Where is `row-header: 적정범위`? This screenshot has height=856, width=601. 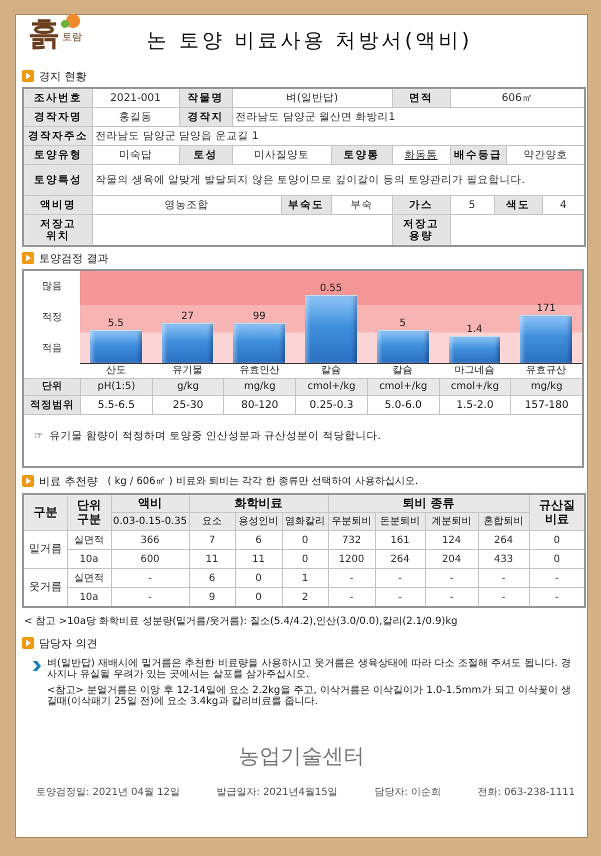 row-header: 적정범위 is located at coordinates (52, 404).